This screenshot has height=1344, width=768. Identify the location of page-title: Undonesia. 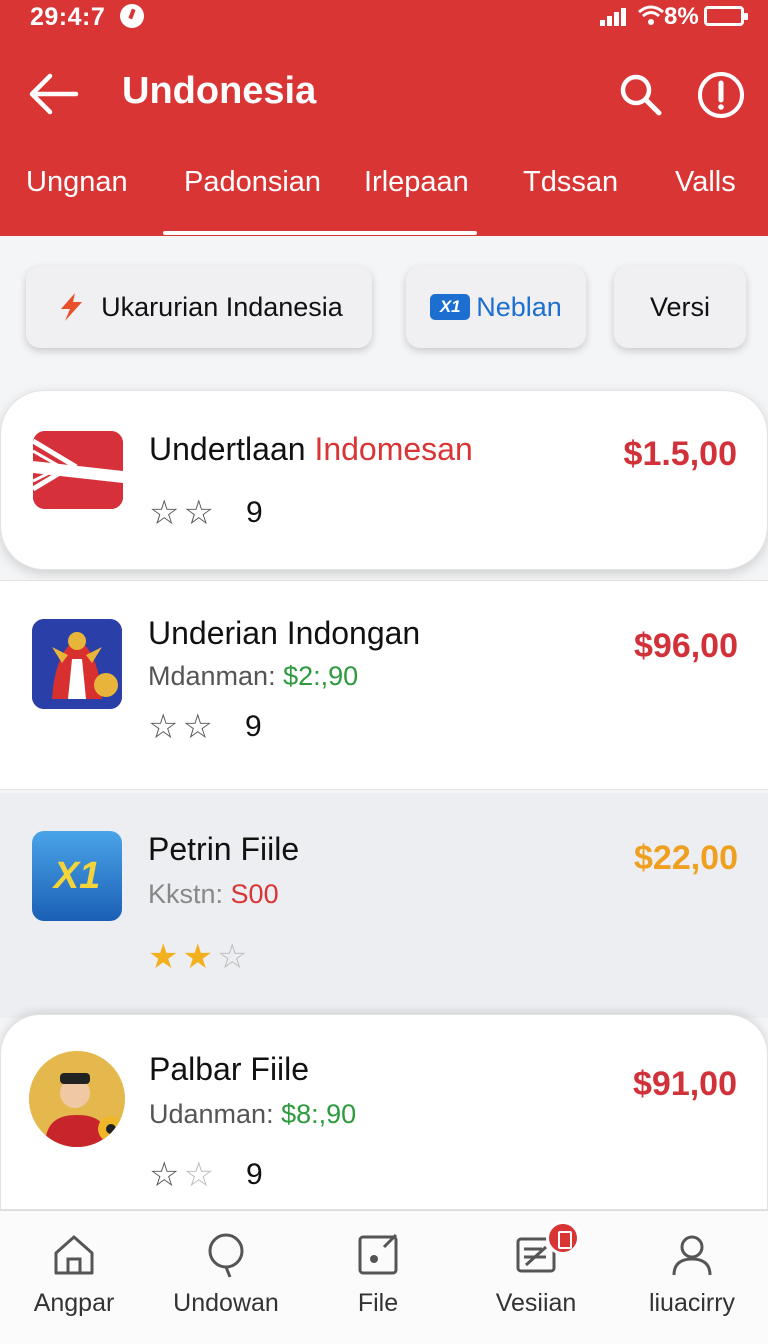
(219, 91).